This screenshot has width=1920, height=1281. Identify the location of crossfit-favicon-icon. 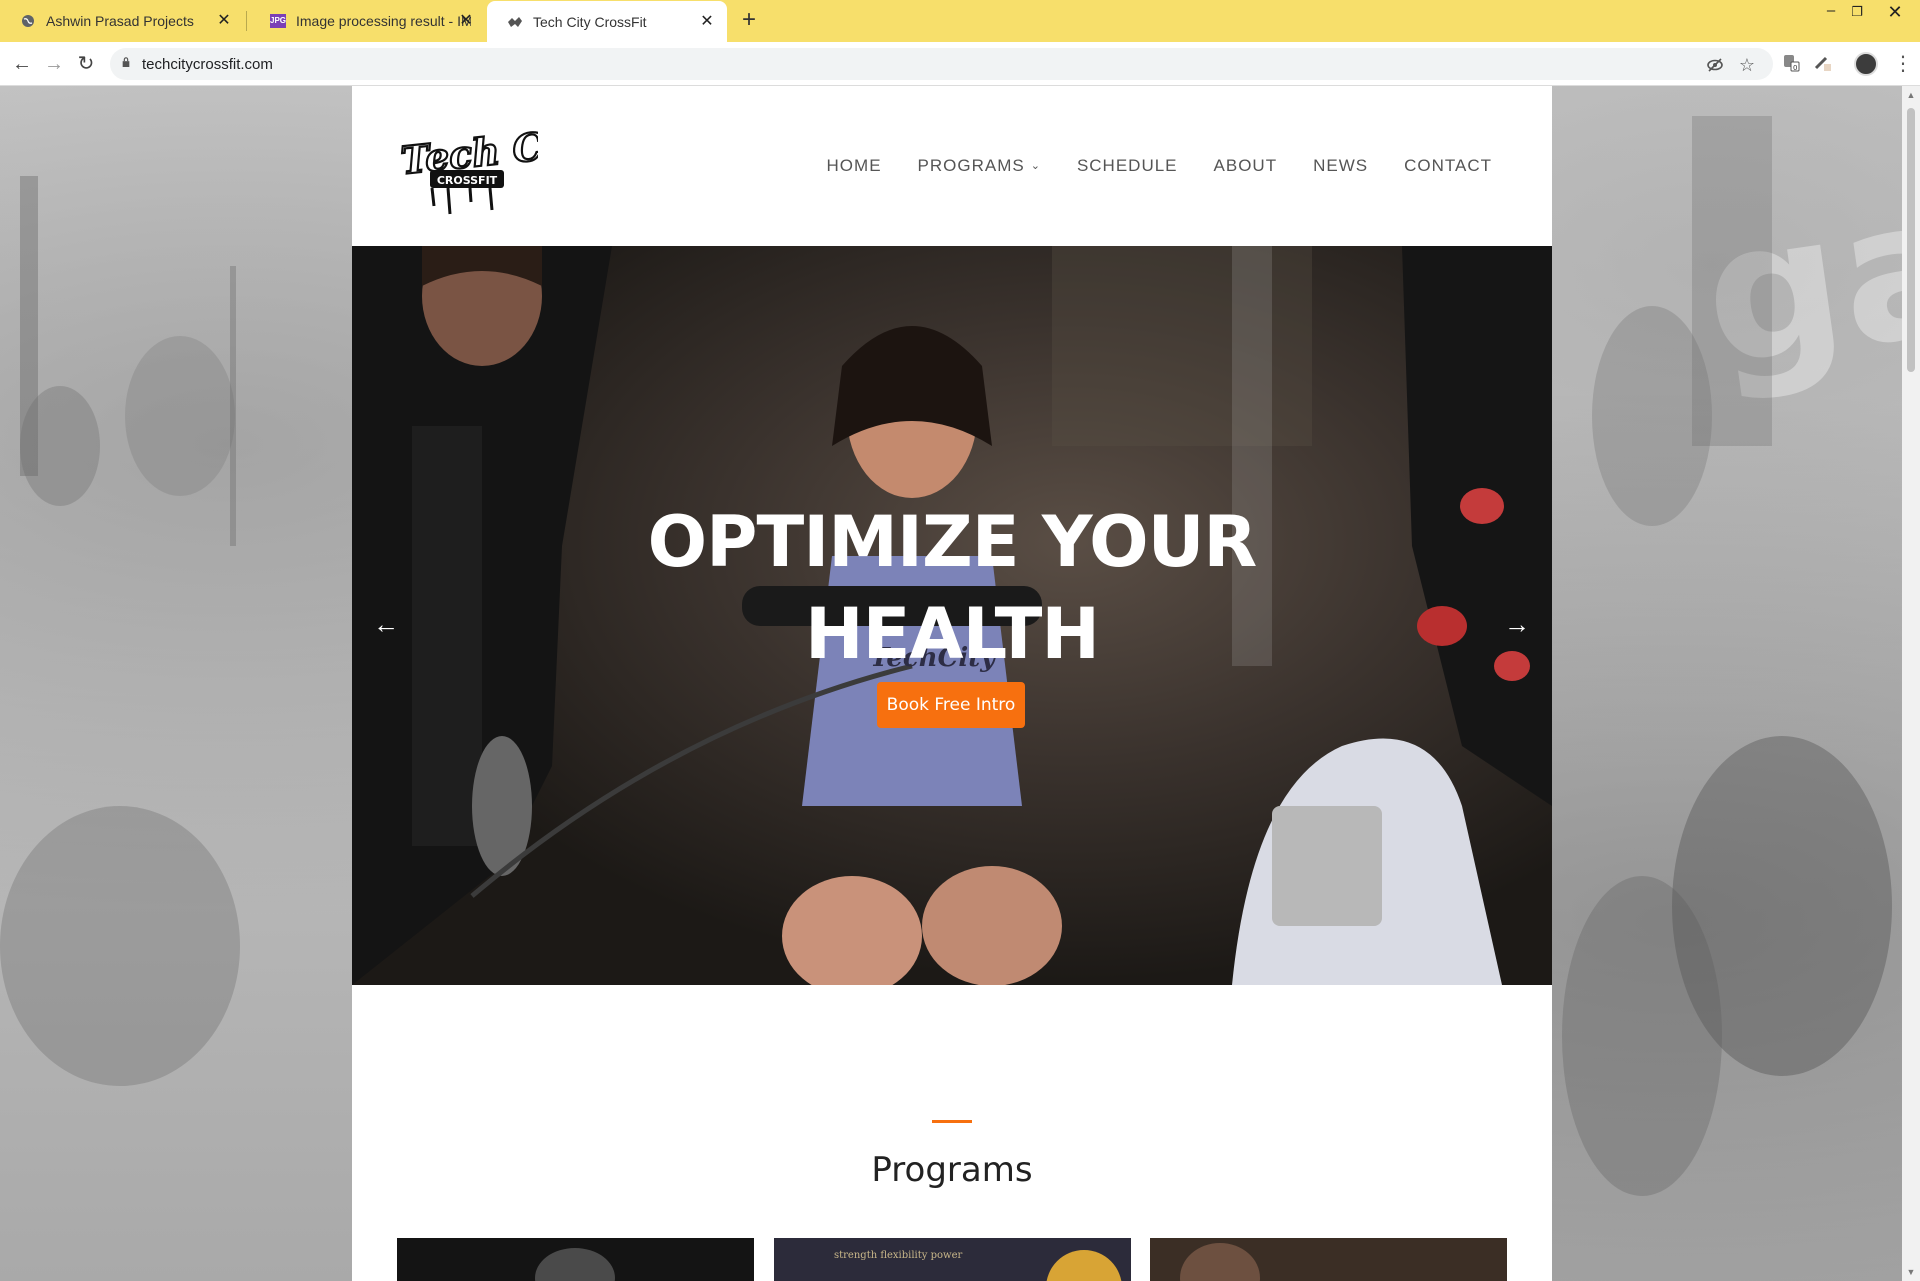
(515, 22).